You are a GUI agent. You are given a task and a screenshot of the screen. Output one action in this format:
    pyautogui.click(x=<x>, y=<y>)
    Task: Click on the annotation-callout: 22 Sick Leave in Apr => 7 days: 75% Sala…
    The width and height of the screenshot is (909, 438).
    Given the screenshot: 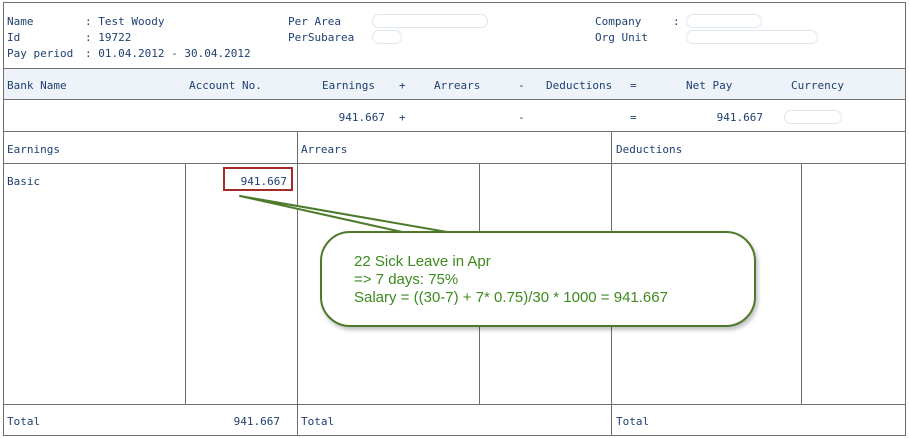 What is the action you would take?
    pyautogui.click(x=538, y=279)
    